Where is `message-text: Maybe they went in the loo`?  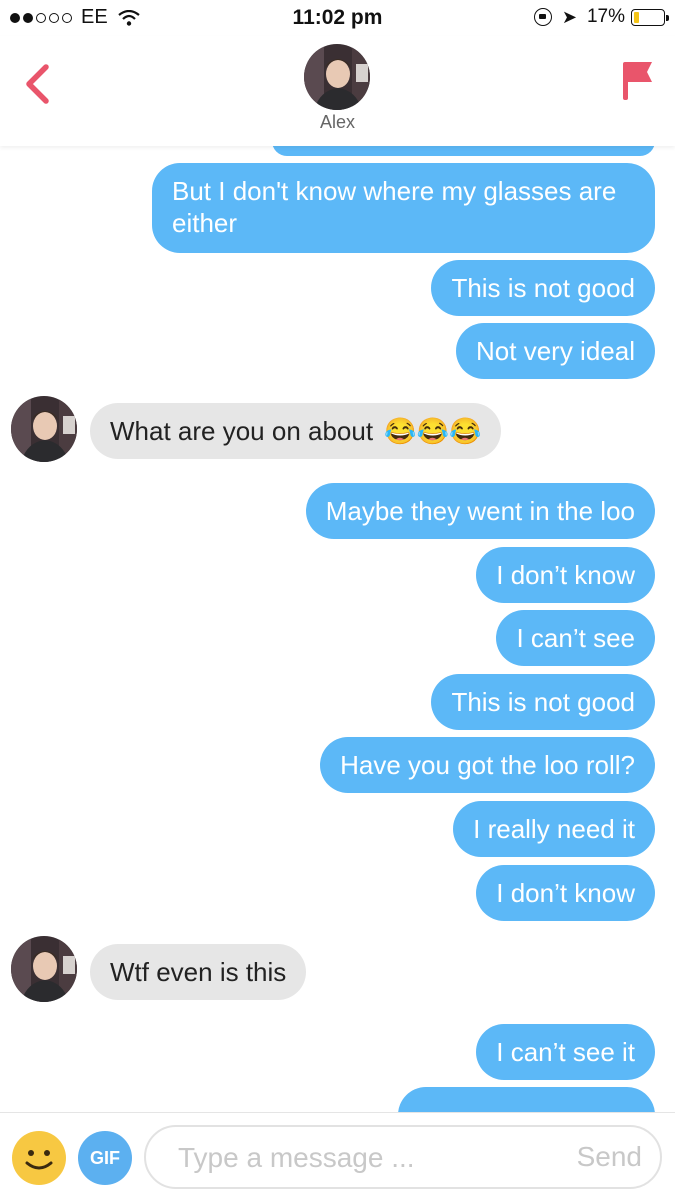
message-text: Maybe they went in the loo is located at coordinates (480, 511).